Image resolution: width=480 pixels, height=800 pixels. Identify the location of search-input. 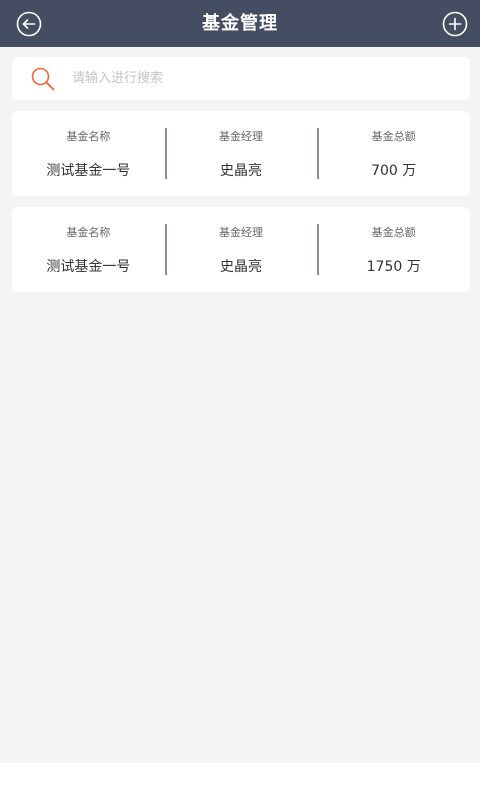
(266, 78).